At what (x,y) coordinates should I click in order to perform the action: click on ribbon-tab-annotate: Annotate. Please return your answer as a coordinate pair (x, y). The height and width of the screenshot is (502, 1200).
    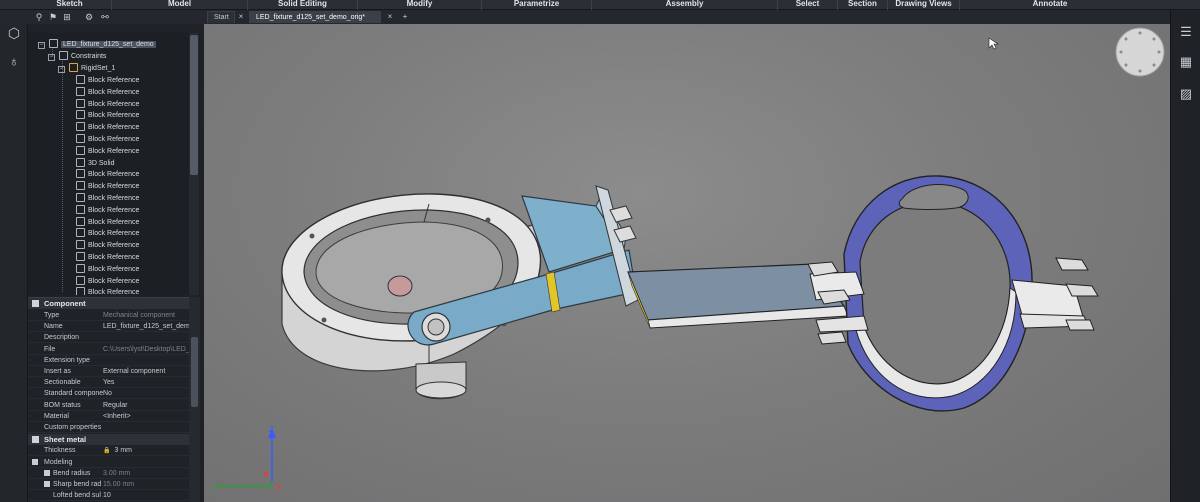
    Looking at the image, I should click on (1050, 5).